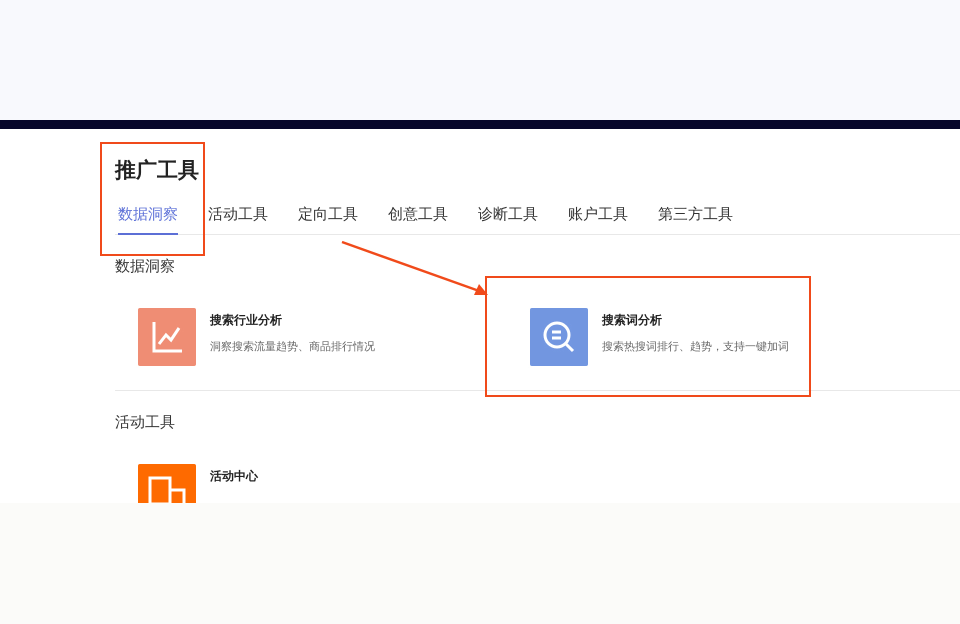 The image size is (960, 624). I want to click on tool-name: 搜索行业分析, so click(292, 320).